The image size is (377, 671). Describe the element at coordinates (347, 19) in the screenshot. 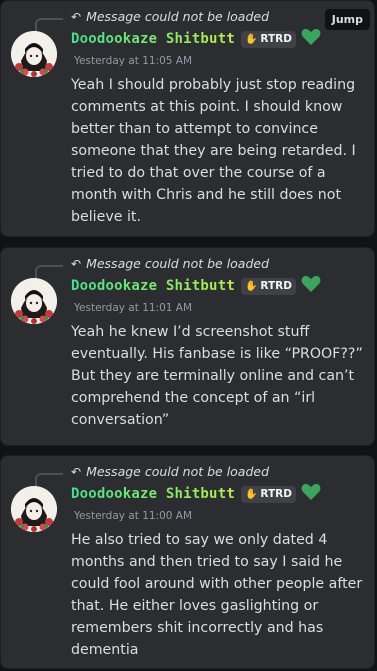

I see `jump-button: Jump` at that location.